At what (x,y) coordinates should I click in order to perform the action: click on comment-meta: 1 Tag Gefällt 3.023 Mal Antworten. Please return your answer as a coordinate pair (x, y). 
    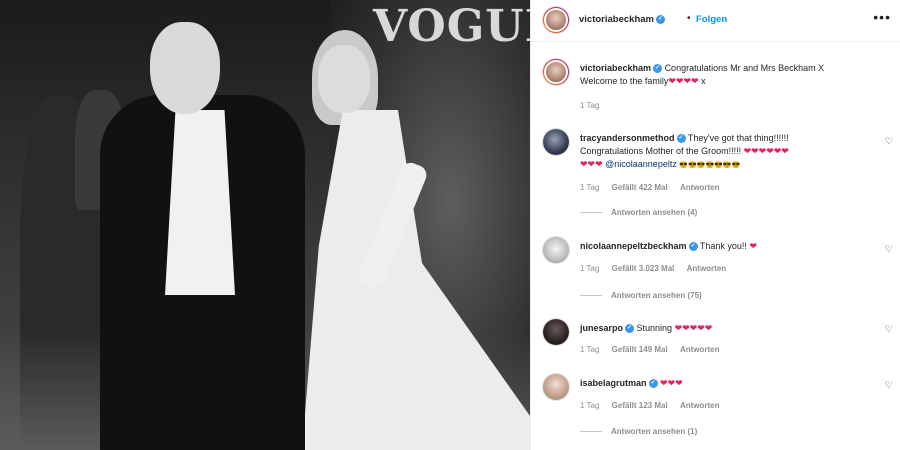
    Looking at the image, I should click on (658, 268).